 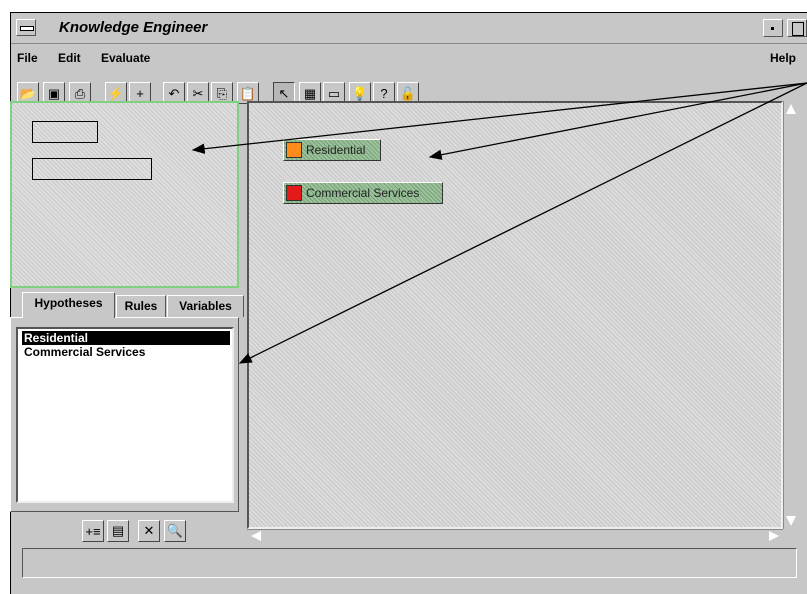 I want to click on add-hypothesis-icon: +≡, so click(x=93, y=531).